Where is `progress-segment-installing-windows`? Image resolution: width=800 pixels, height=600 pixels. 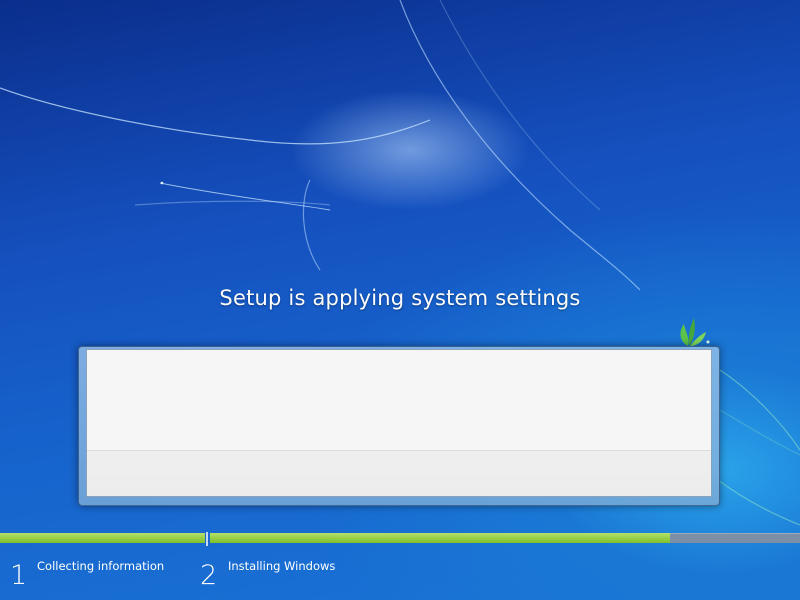
progress-segment-installing-windows is located at coordinates (505, 538).